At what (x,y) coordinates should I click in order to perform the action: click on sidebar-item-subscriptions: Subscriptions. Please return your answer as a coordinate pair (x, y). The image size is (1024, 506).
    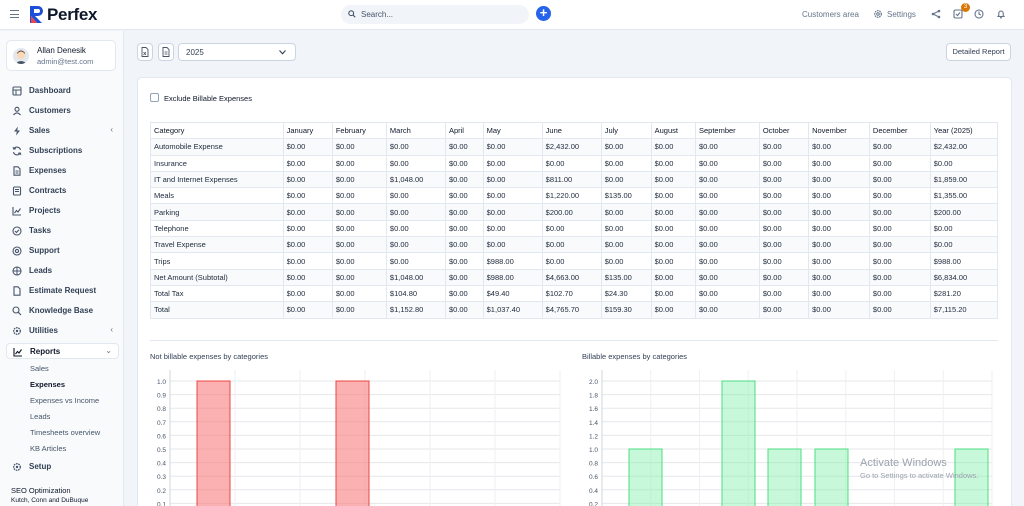
    Looking at the image, I should click on (62, 151).